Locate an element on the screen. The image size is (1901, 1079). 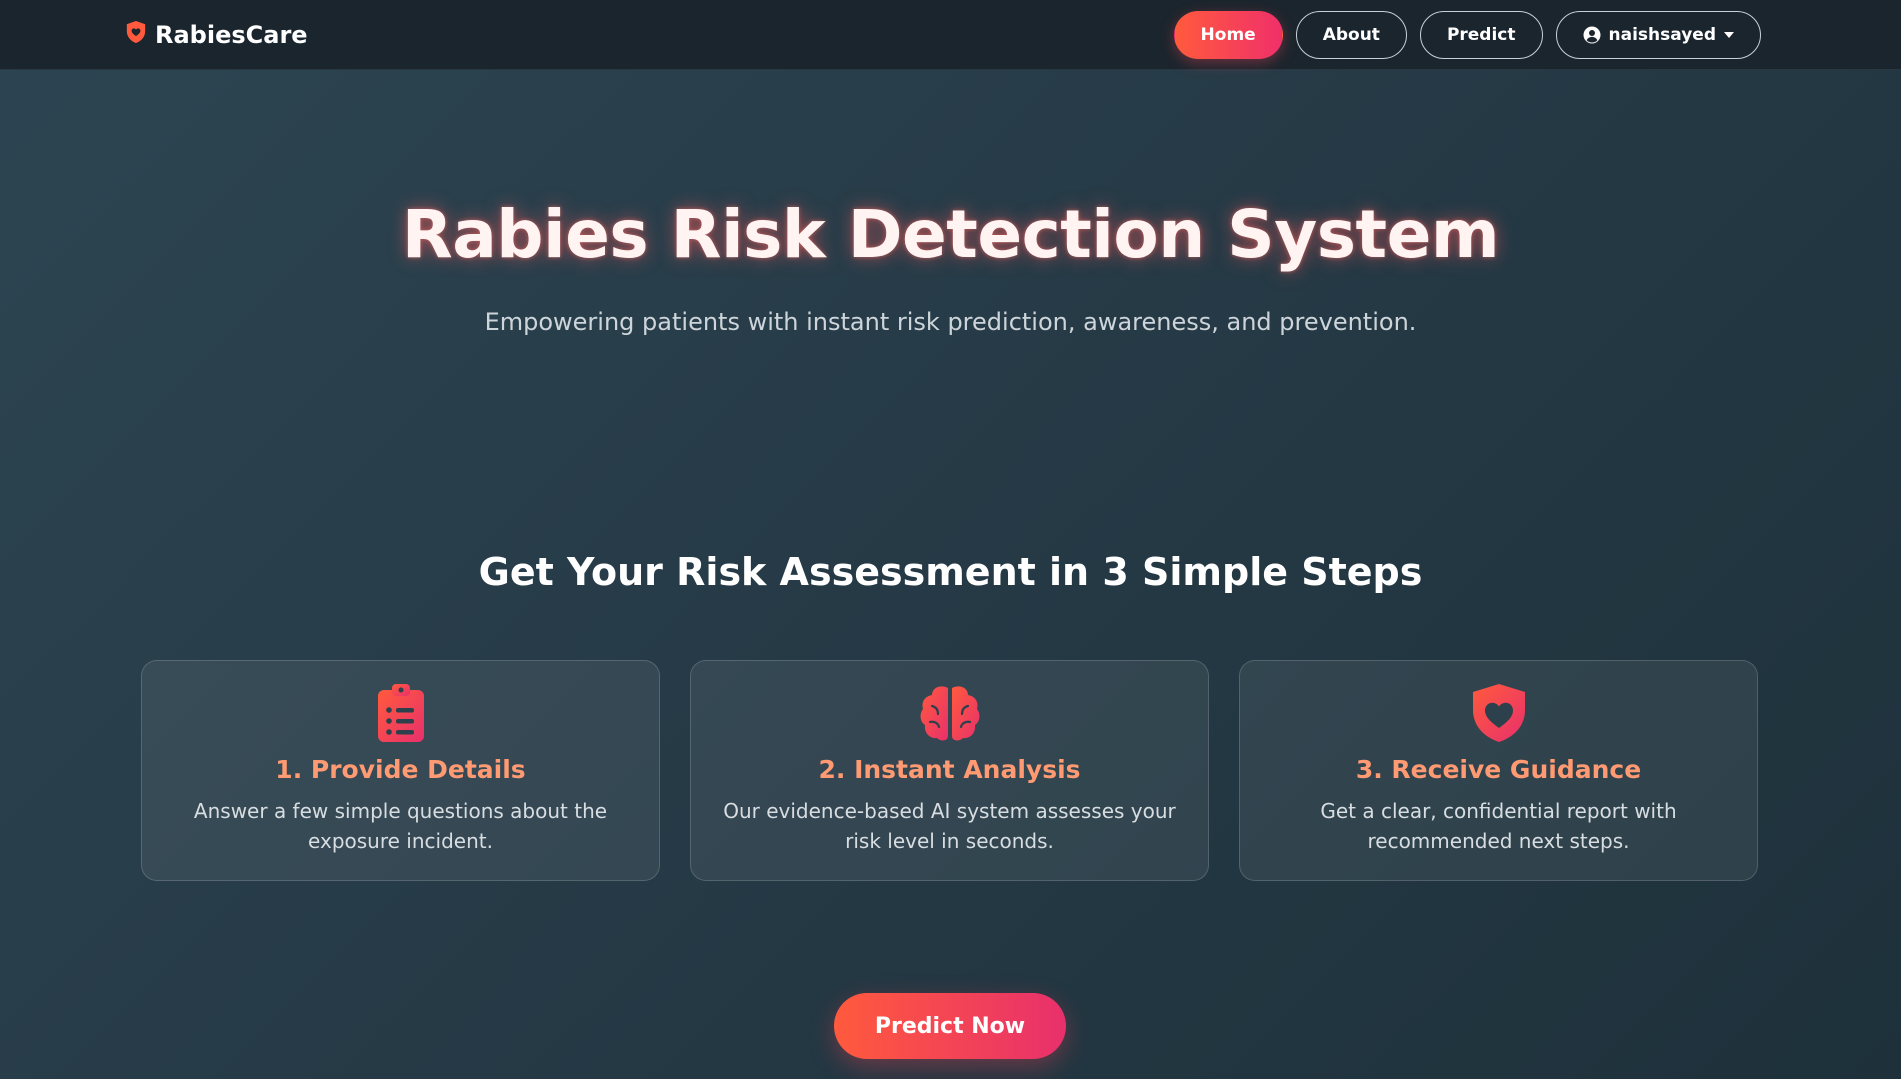
brain-icon is located at coordinates (950, 713).